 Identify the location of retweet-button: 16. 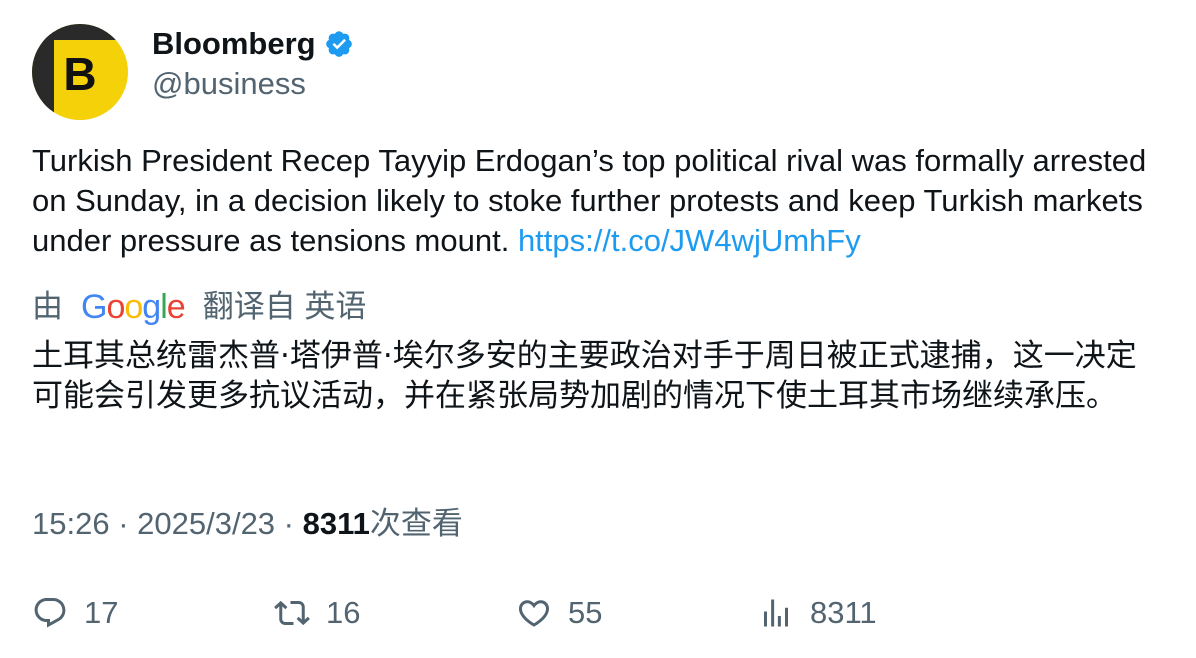
(317, 613).